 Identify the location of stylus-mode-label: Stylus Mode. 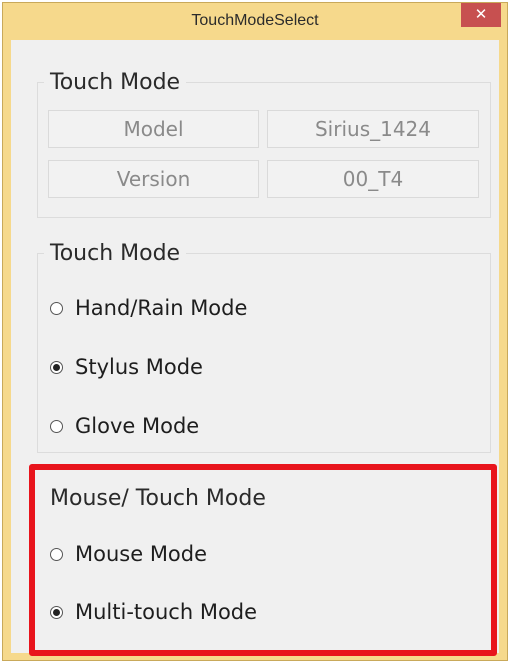
(139, 367).